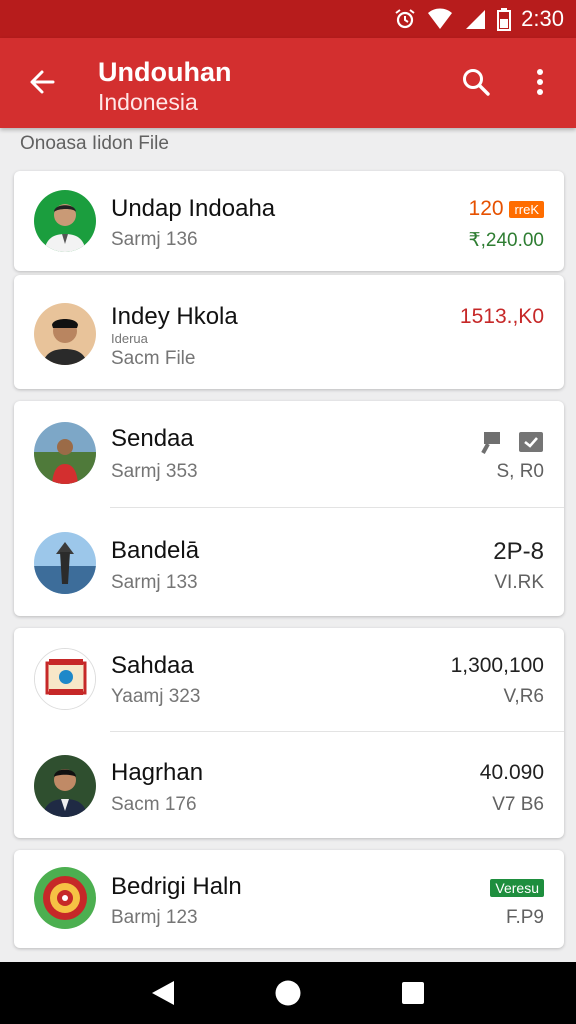 The image size is (576, 1024). What do you see at coordinates (440, 19) in the screenshot?
I see `wifi-icon` at bounding box center [440, 19].